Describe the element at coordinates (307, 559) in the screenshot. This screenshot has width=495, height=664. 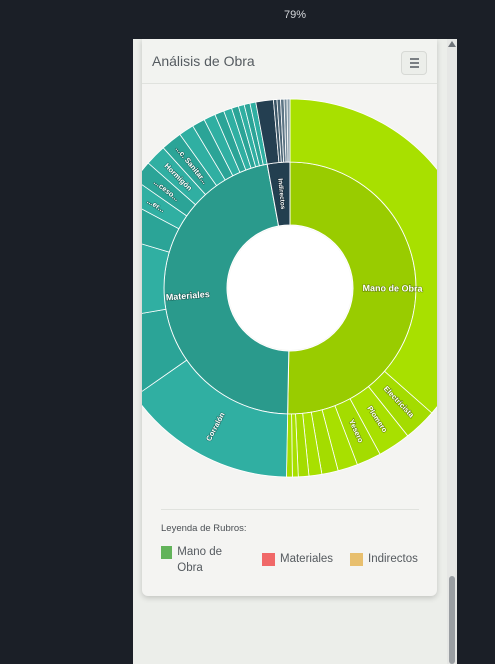
I see `legend-label: Materiales` at that location.